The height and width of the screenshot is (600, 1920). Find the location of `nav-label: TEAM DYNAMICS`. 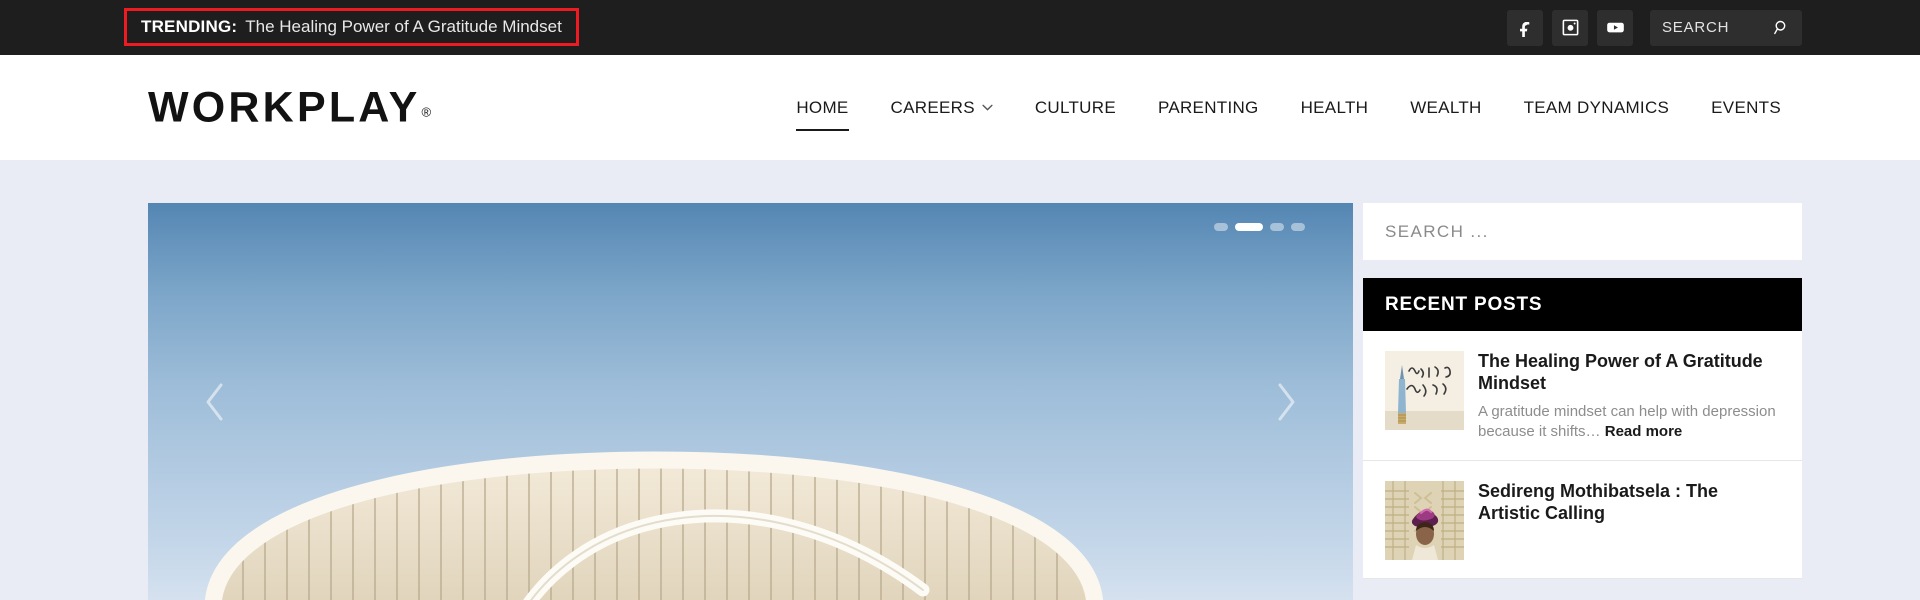

nav-label: TEAM DYNAMICS is located at coordinates (1596, 107).